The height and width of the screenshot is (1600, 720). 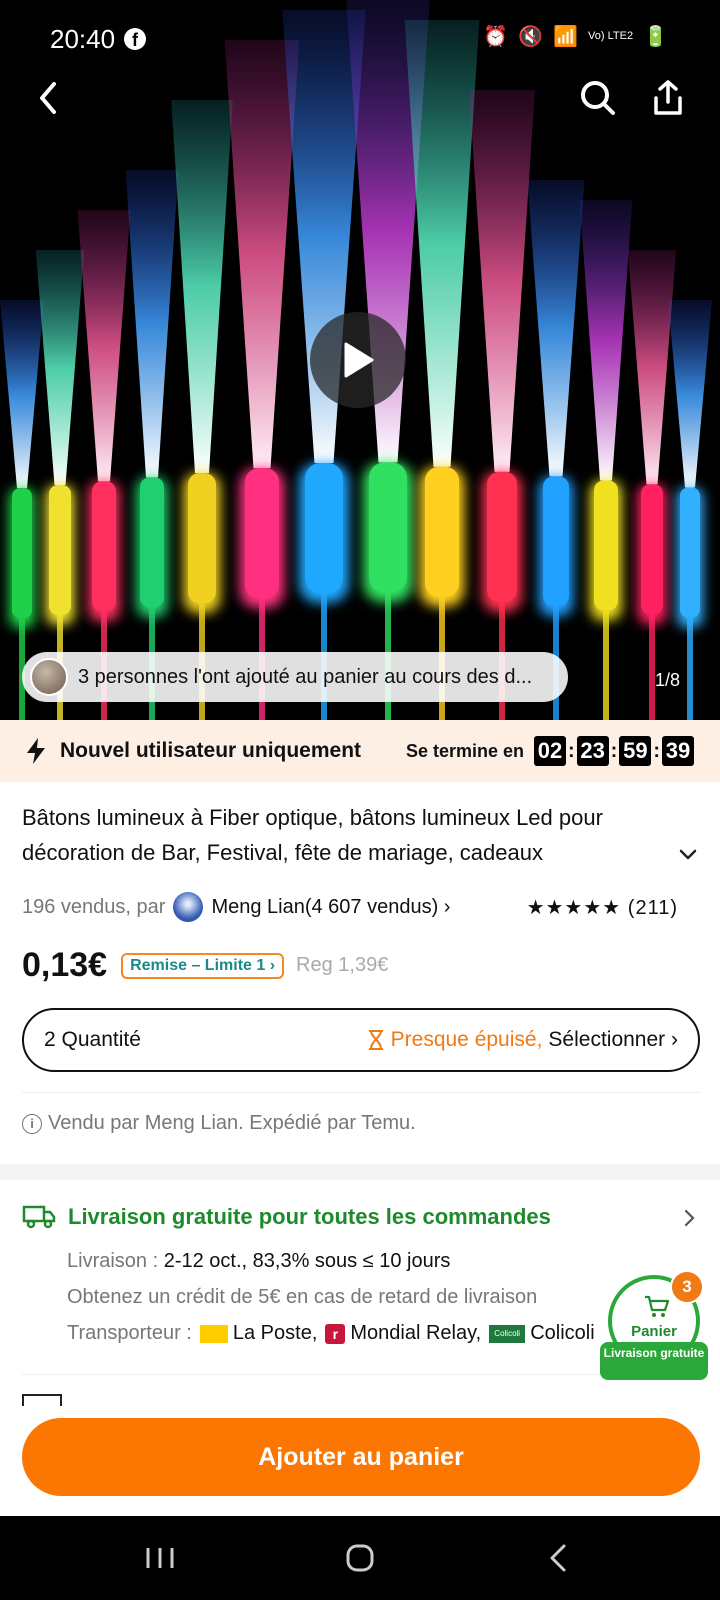 I want to click on status-time: 20:40, so click(x=83, y=39).